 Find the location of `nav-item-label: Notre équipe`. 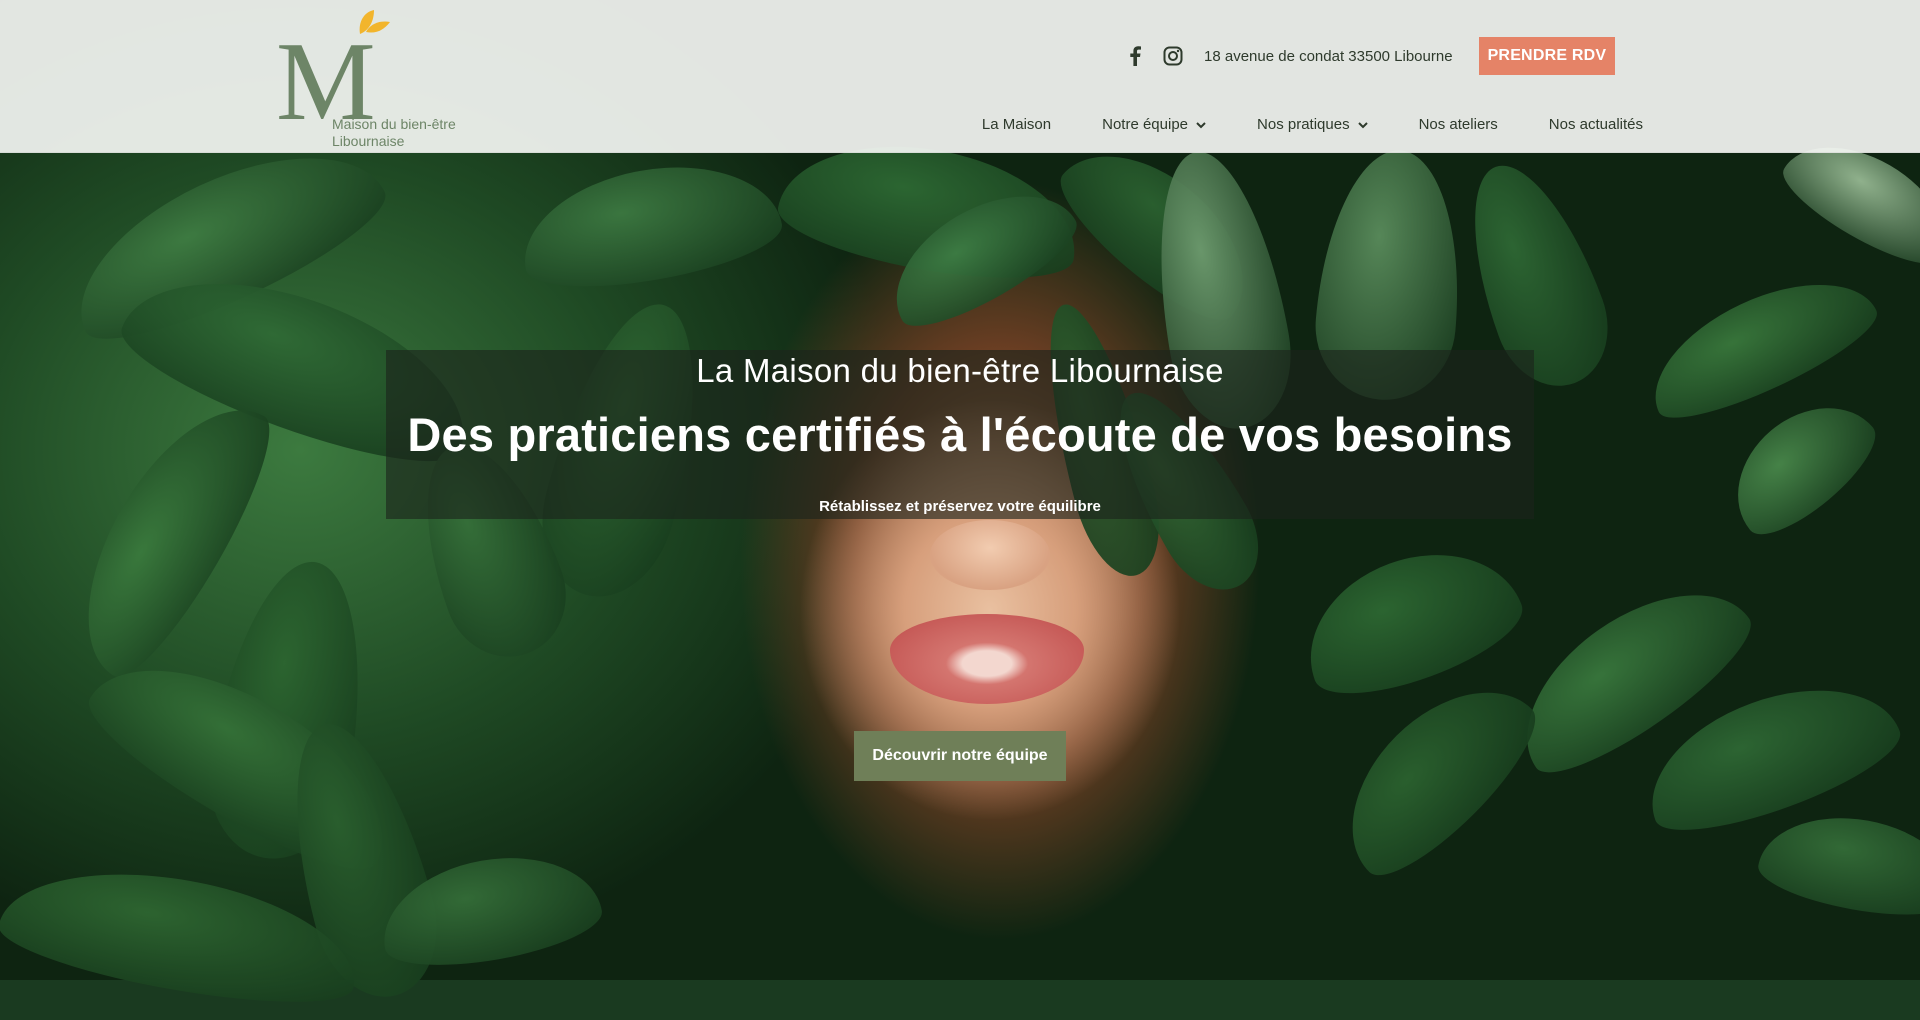

nav-item-label: Notre équipe is located at coordinates (1145, 124).